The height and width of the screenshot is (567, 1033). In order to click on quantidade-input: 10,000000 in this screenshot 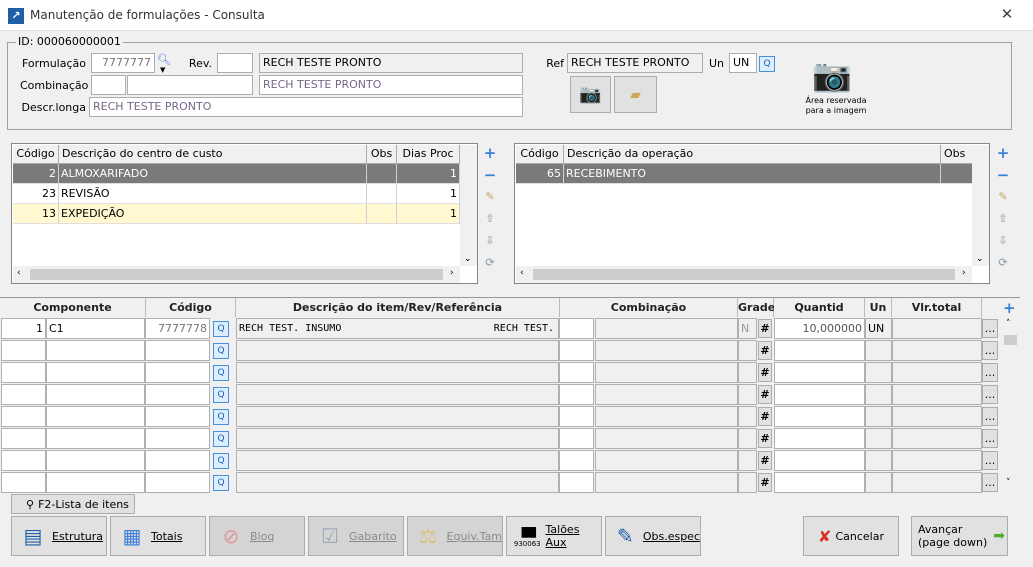, I will do `click(819, 328)`.